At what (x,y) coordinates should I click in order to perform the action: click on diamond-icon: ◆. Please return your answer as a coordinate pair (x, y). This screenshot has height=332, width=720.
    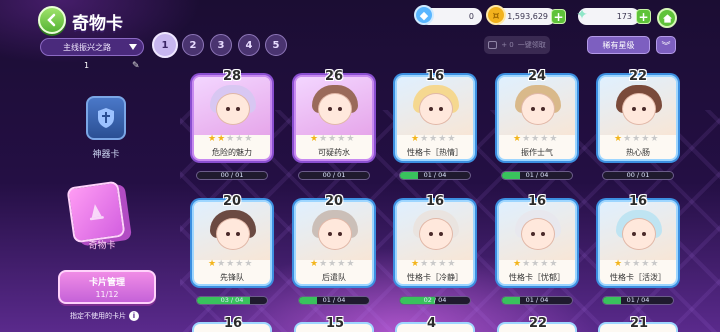
    Looking at the image, I should click on (424, 15).